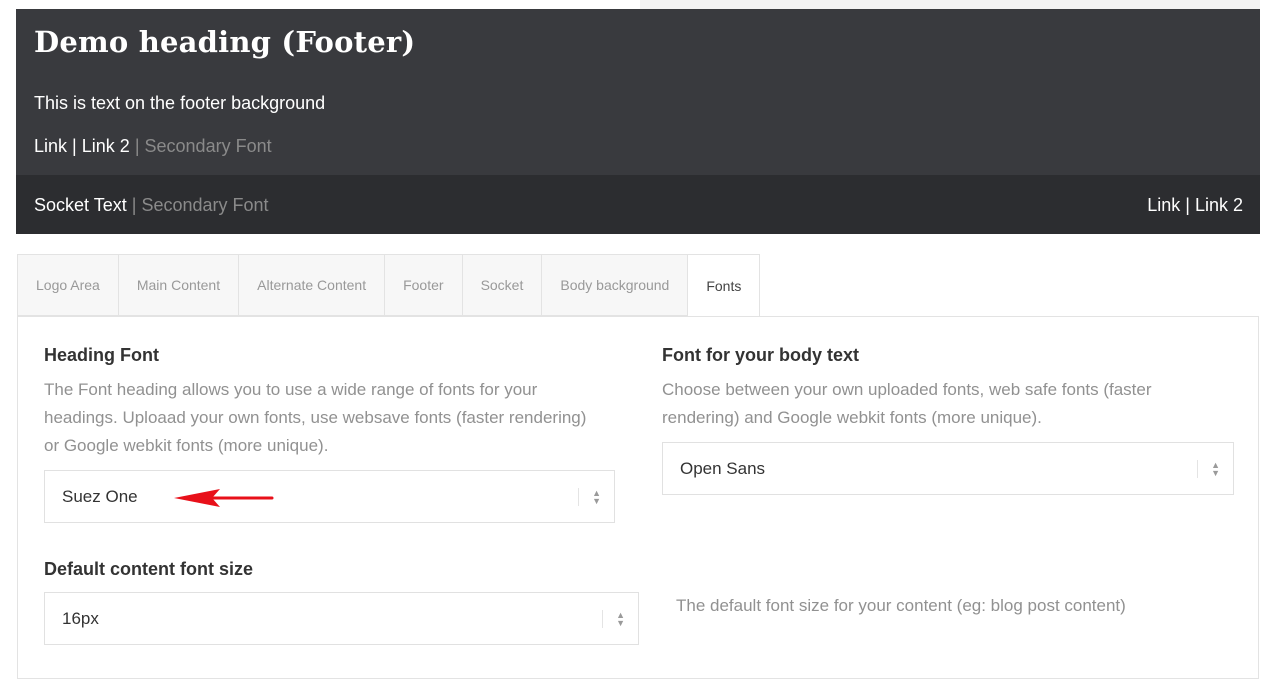 The image size is (1280, 694). Describe the element at coordinates (1163, 205) in the screenshot. I see `socket-link-1: Link` at that location.